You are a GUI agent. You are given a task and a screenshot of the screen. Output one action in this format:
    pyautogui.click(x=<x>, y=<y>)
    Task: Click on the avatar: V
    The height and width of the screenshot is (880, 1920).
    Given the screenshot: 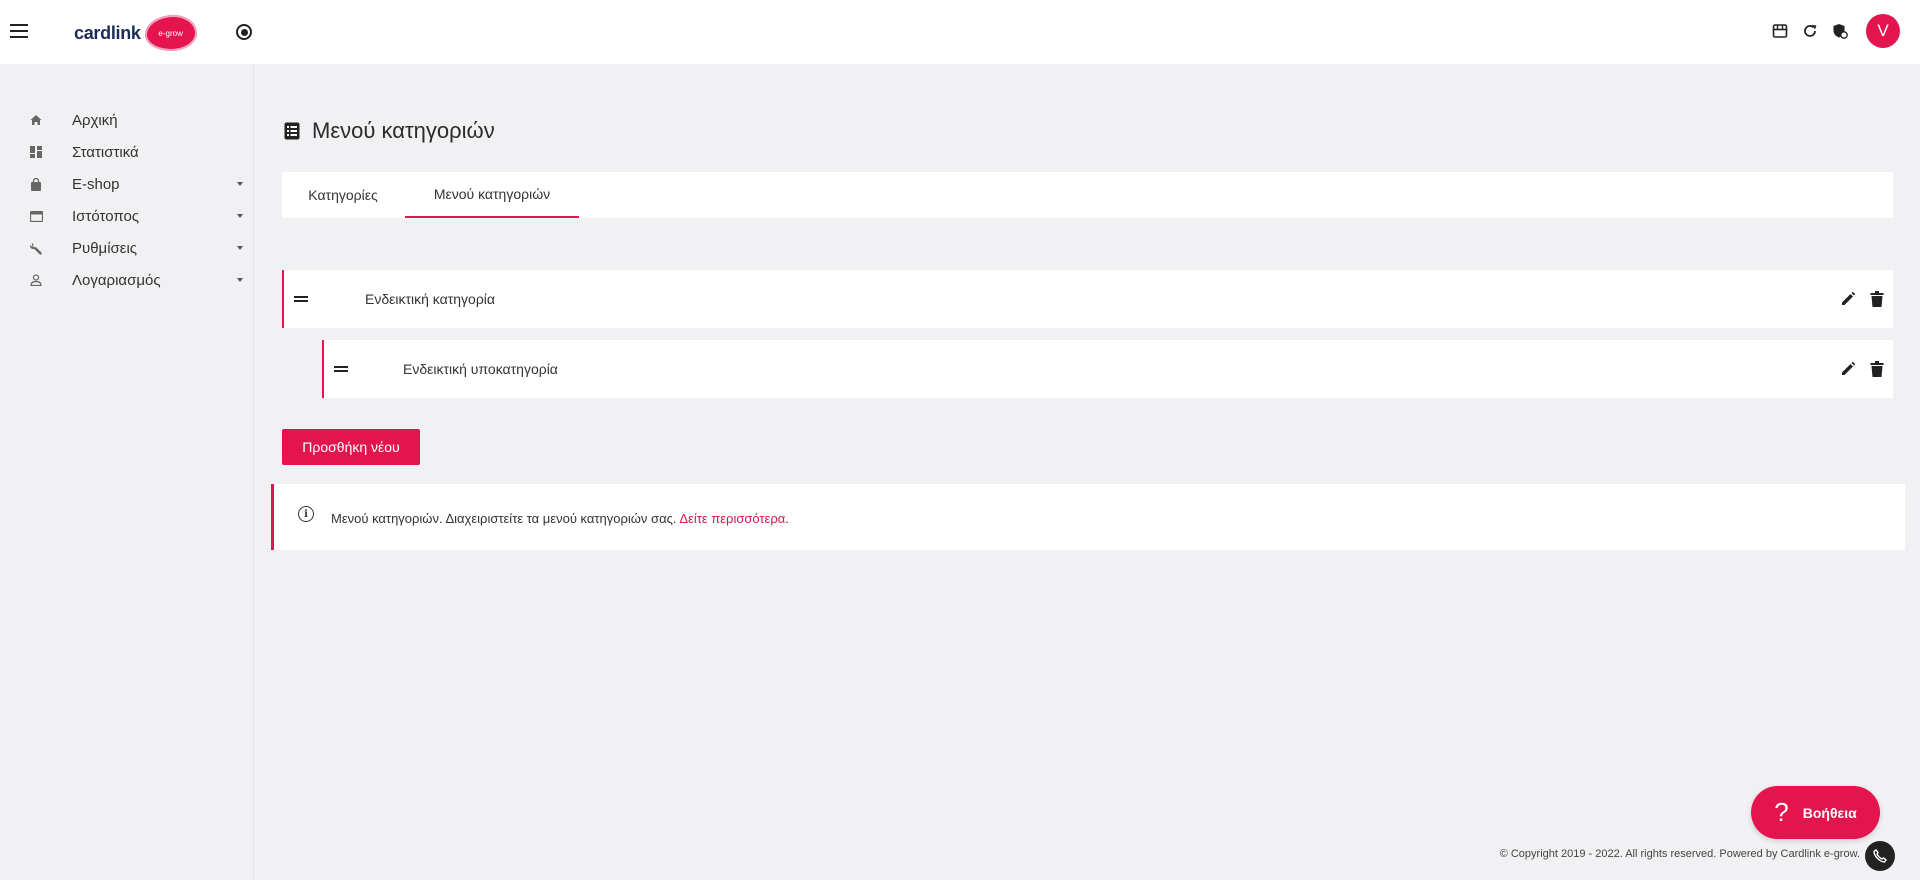 What is the action you would take?
    pyautogui.click(x=1883, y=31)
    